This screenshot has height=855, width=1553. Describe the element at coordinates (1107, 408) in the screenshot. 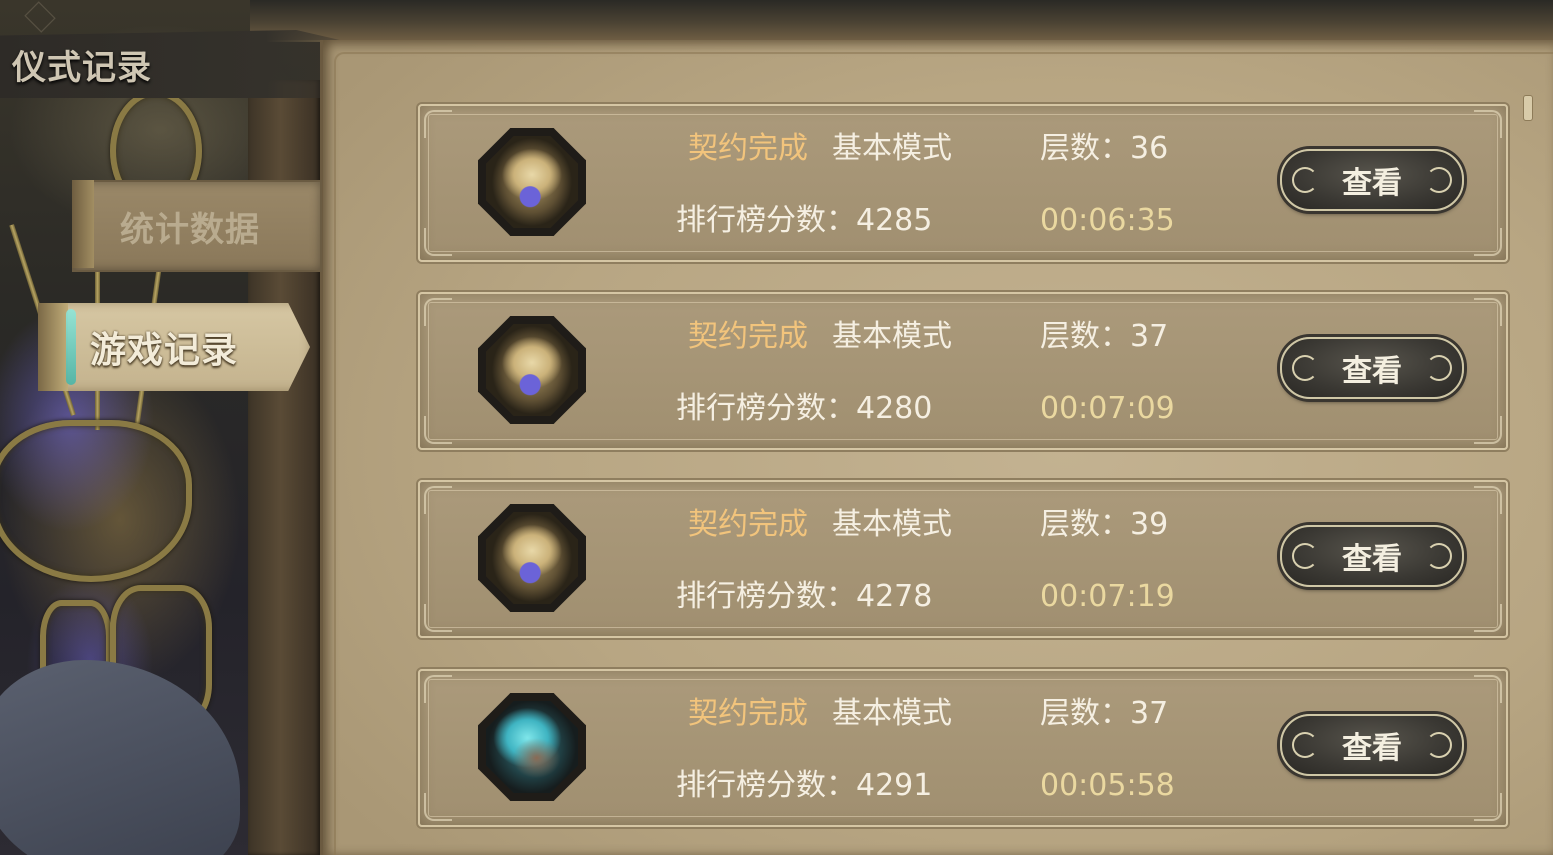

I see `run-duration: 00:07:09` at that location.